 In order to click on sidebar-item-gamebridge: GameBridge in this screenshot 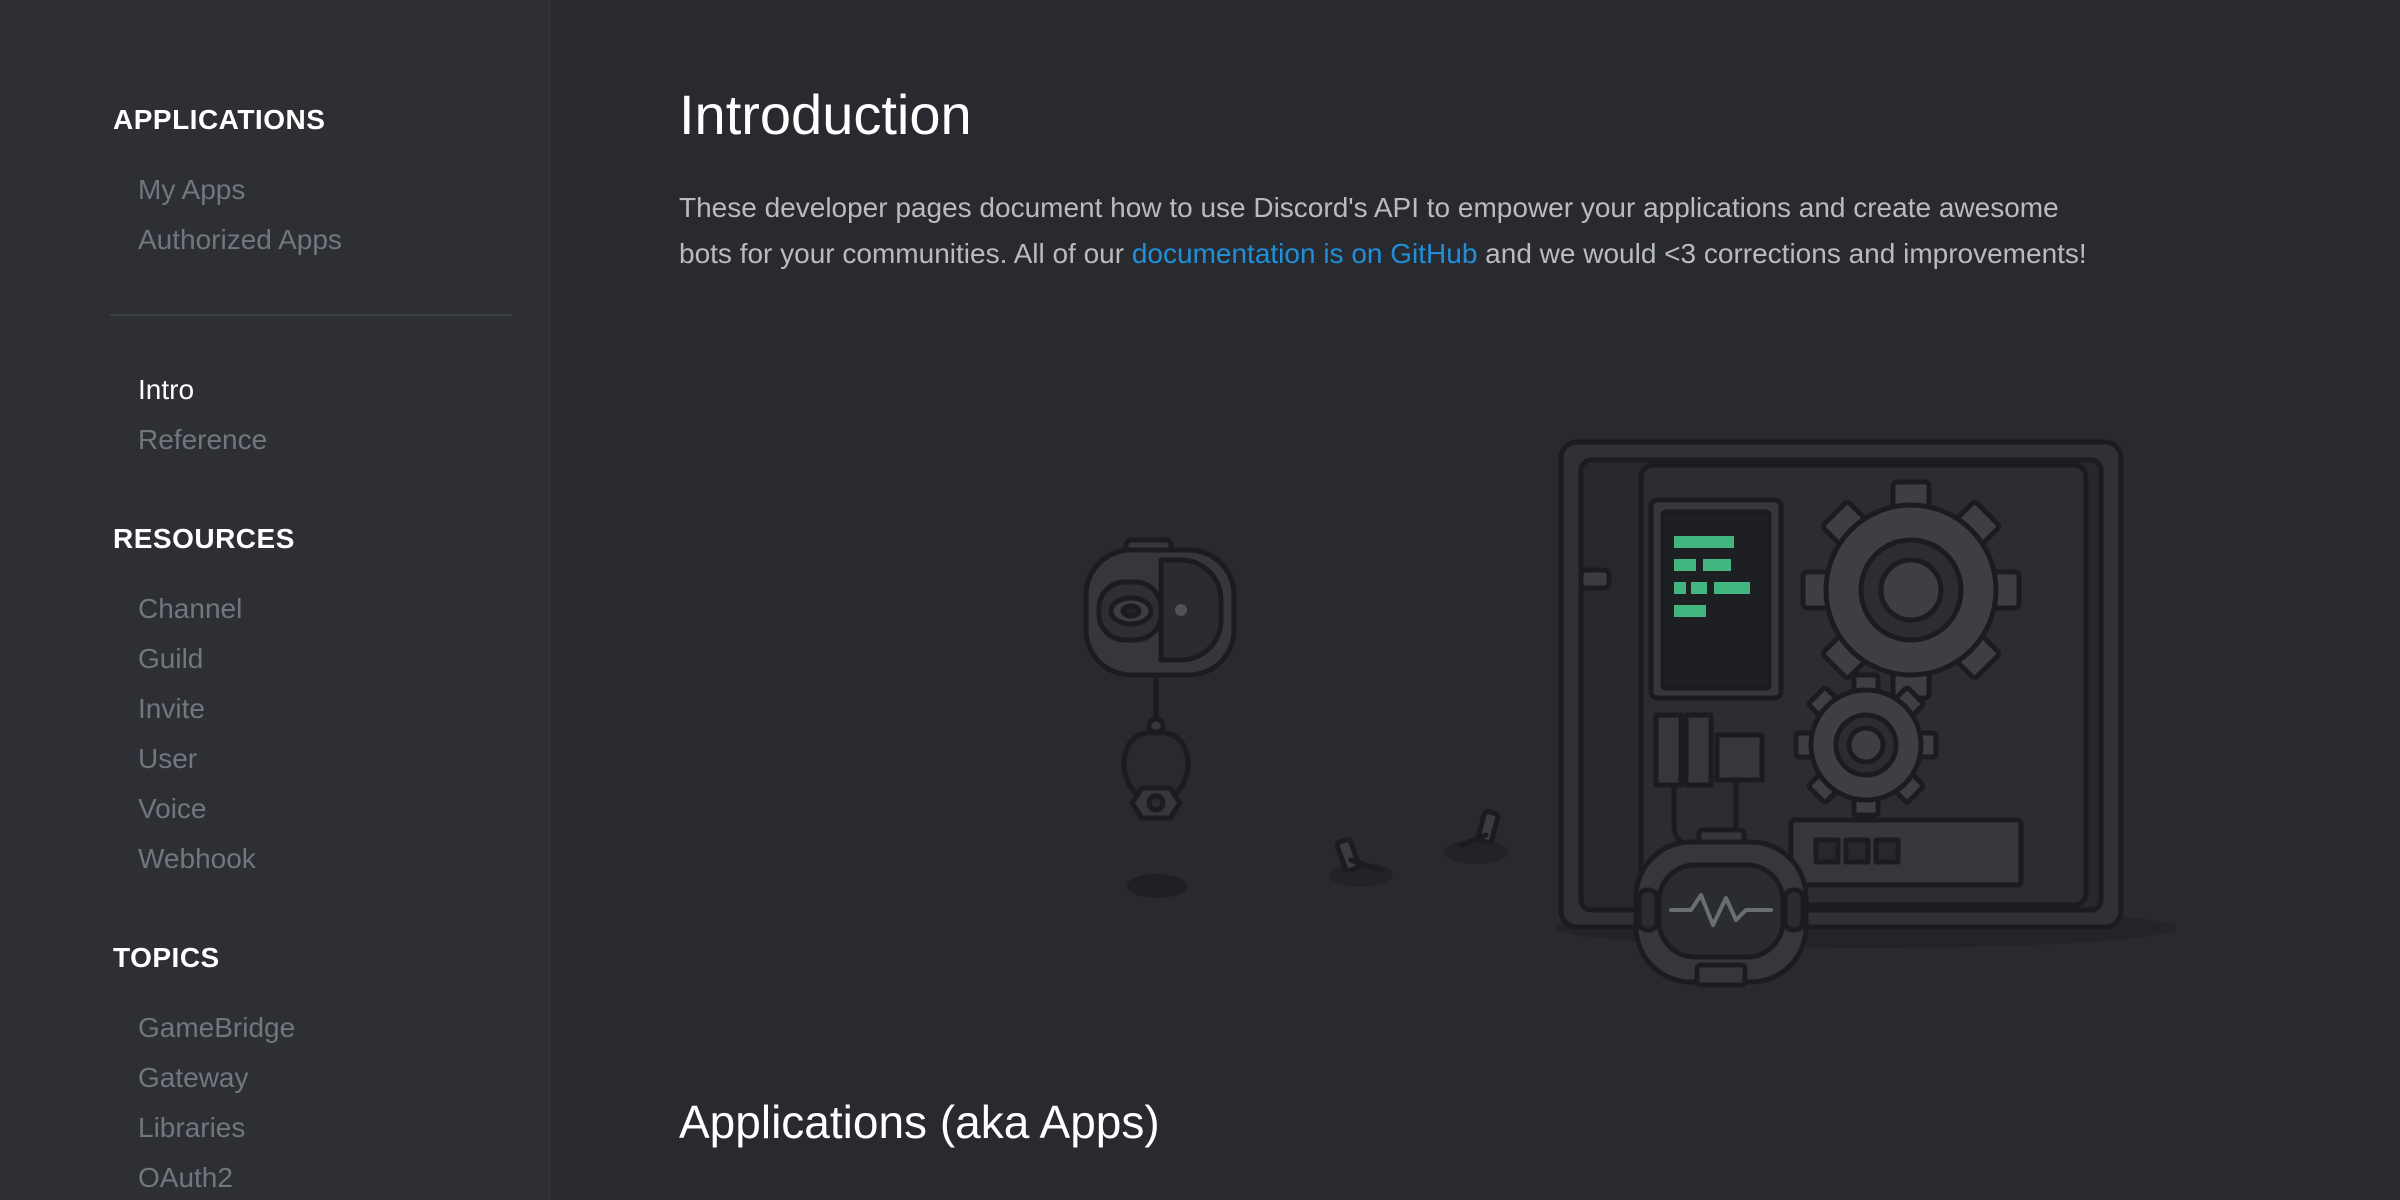, I will do `click(216, 1028)`.